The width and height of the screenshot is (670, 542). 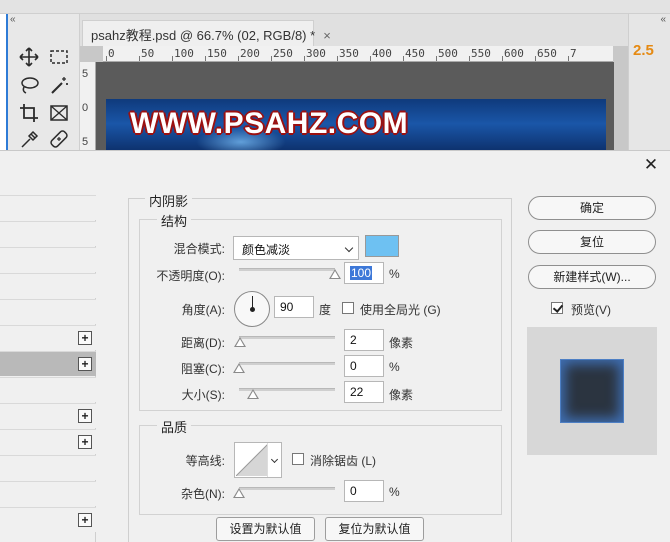 What do you see at coordinates (217, 53) in the screenshot?
I see `ruler-tick-label: 150` at bounding box center [217, 53].